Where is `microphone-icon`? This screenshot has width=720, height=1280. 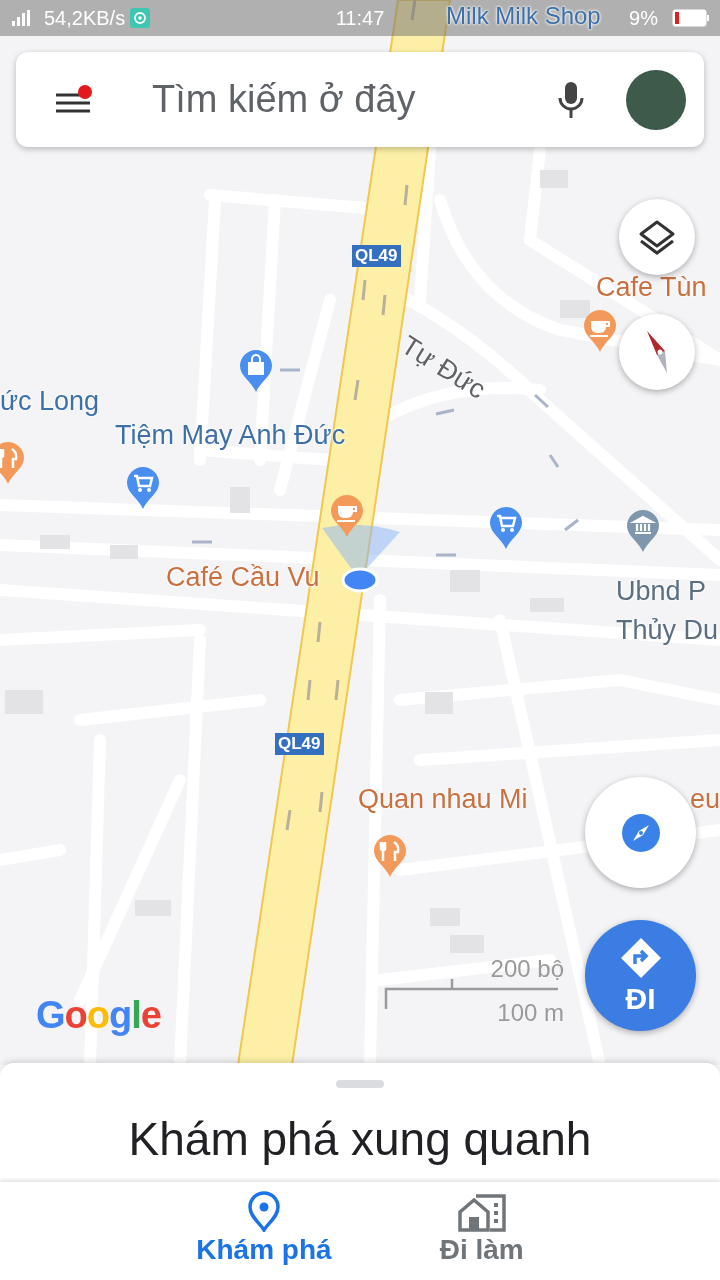
microphone-icon is located at coordinates (571, 99).